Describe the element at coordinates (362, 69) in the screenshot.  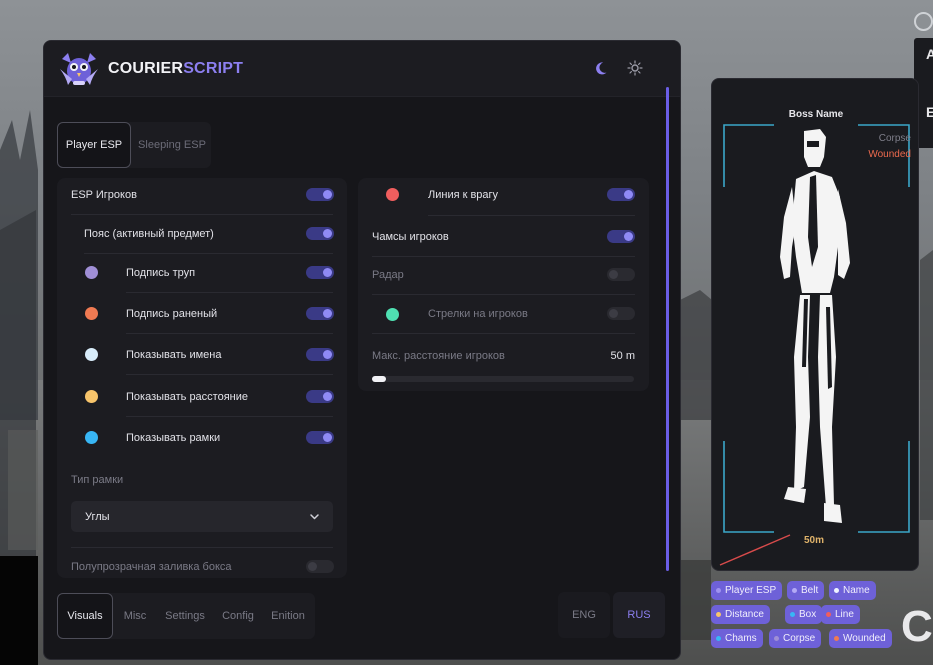
I see `window-header: COURIERSCRIPT` at that location.